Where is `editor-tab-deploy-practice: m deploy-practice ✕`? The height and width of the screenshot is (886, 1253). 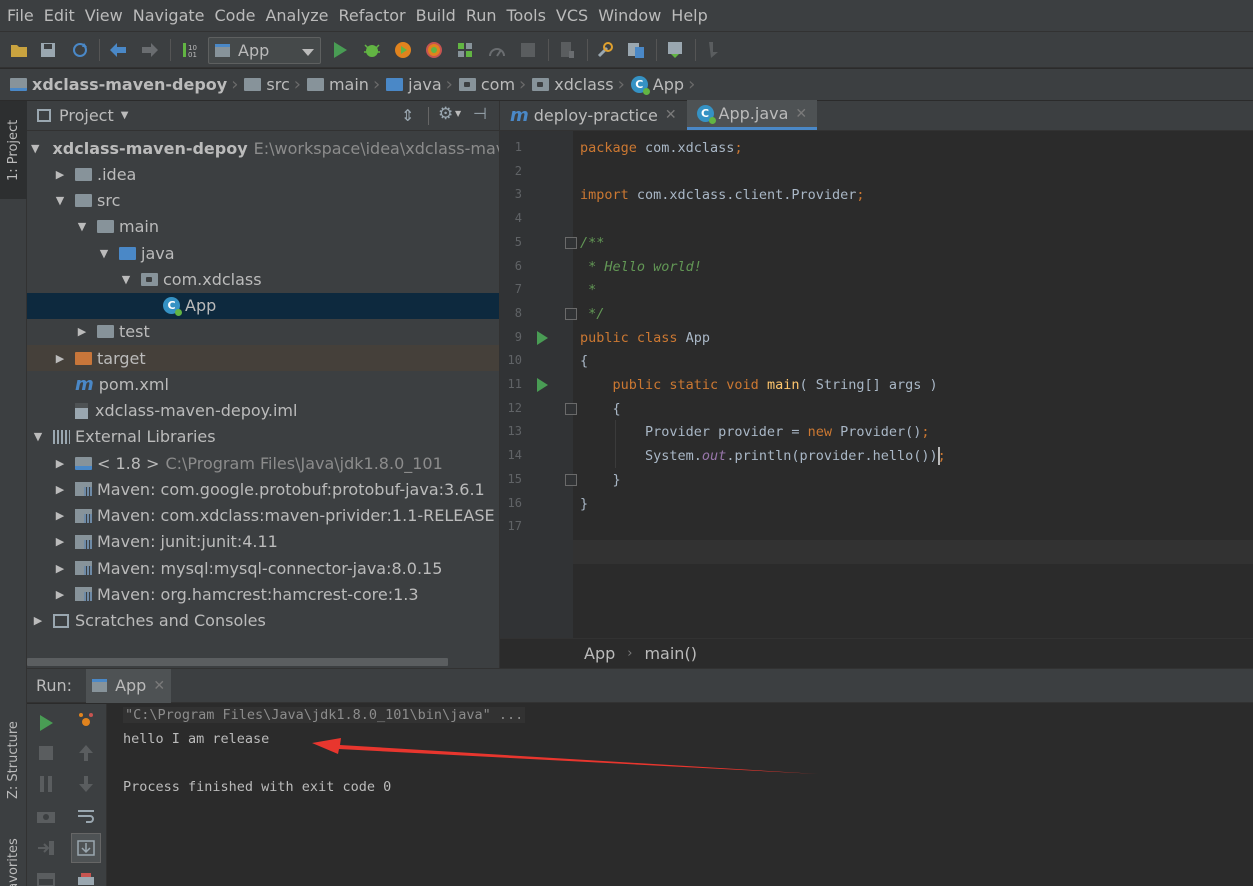
editor-tab-deploy-practice: m deploy-practice ✕ is located at coordinates (593, 115).